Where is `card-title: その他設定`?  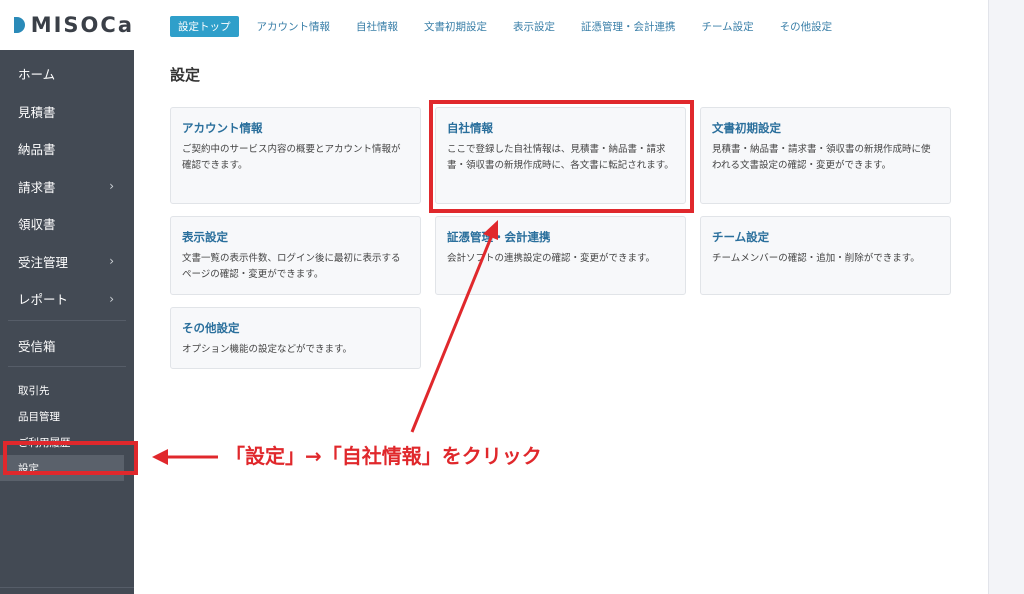 card-title: その他設定 is located at coordinates (211, 328).